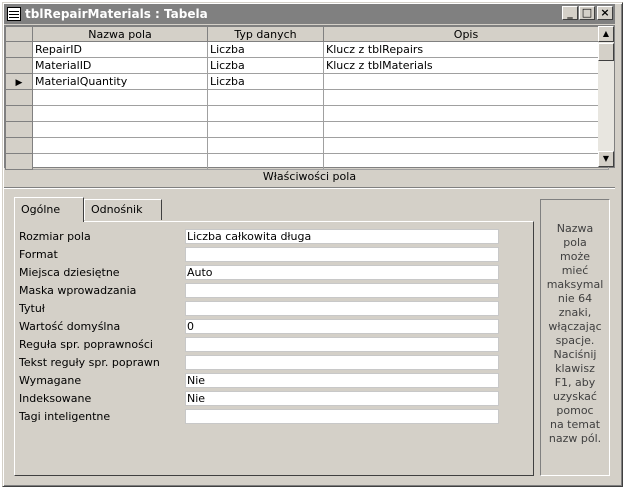 Image resolution: width=625 pixels, height=489 pixels. What do you see at coordinates (575, 410) in the screenshot?
I see `help-line: pomoc` at bounding box center [575, 410].